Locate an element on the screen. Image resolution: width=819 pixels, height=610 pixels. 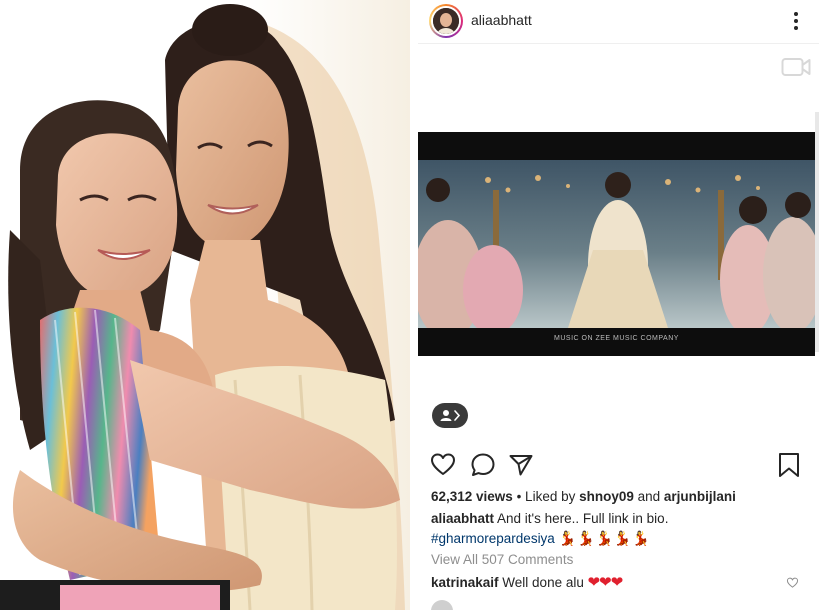
hashtag-line: #gharmorepardesiya 💃💃💃💃💃 is located at coordinates (541, 538).